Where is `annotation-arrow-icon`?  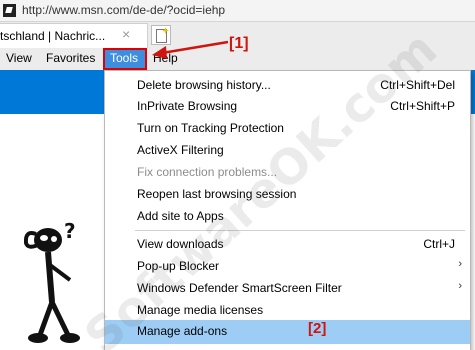 annotation-arrow-icon is located at coordinates (190, 49).